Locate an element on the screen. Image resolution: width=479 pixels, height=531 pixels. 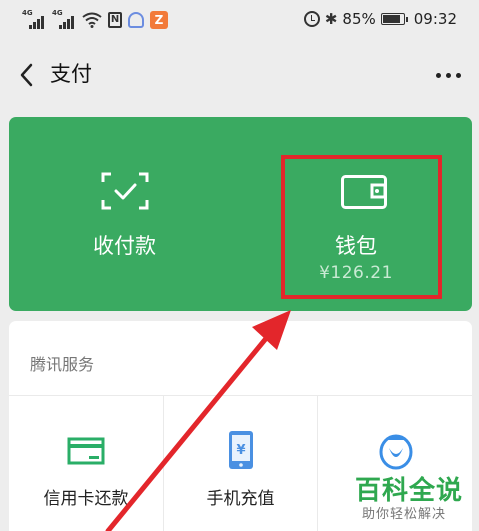
section-title: 腾讯服务 is located at coordinates (62, 364).